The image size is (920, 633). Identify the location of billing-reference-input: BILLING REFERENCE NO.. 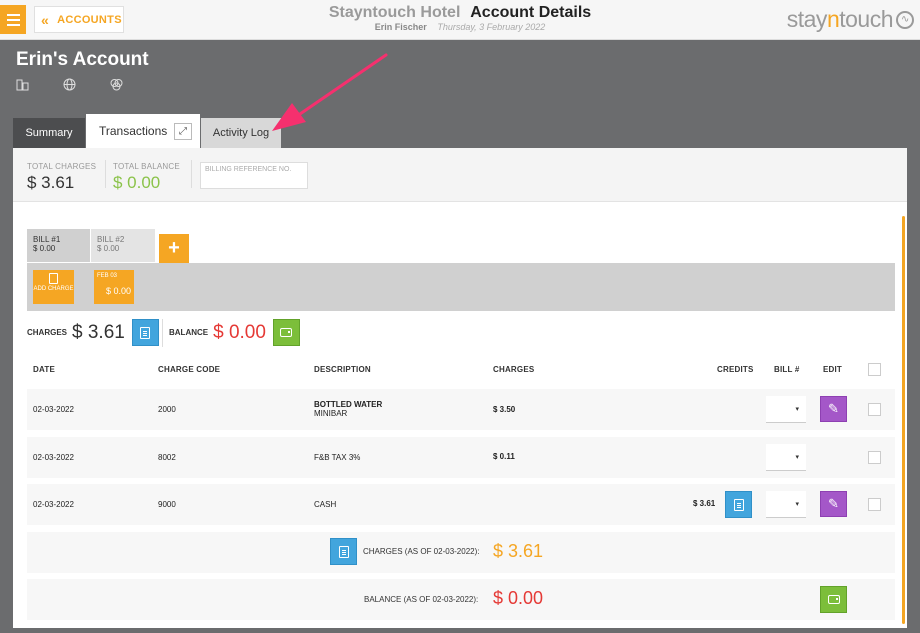
(254, 175).